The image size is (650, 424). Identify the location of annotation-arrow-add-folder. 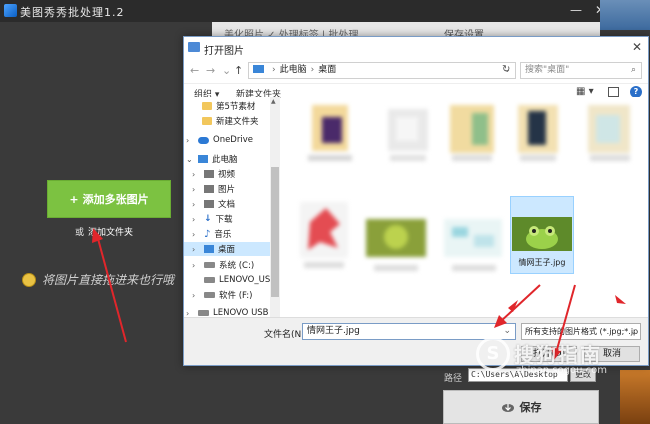
(109, 285).